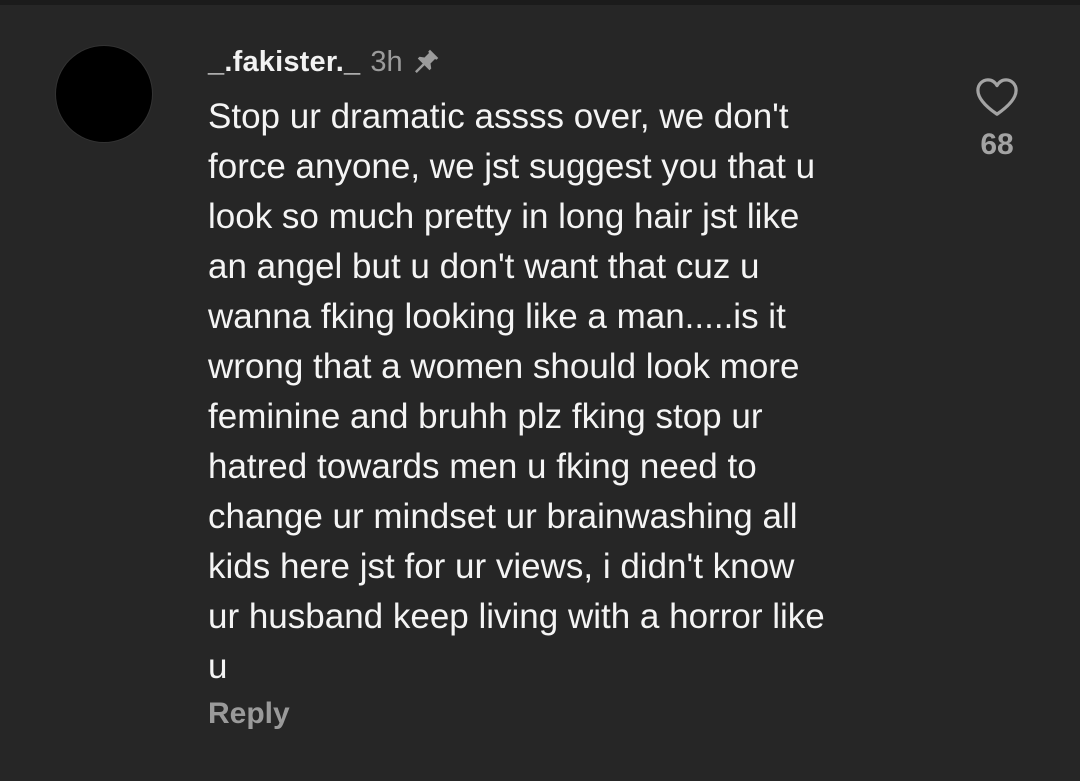 The width and height of the screenshot is (1080, 781). I want to click on comment-text-line: Stop ur dramatic assss over, we don't, so click(498, 116).